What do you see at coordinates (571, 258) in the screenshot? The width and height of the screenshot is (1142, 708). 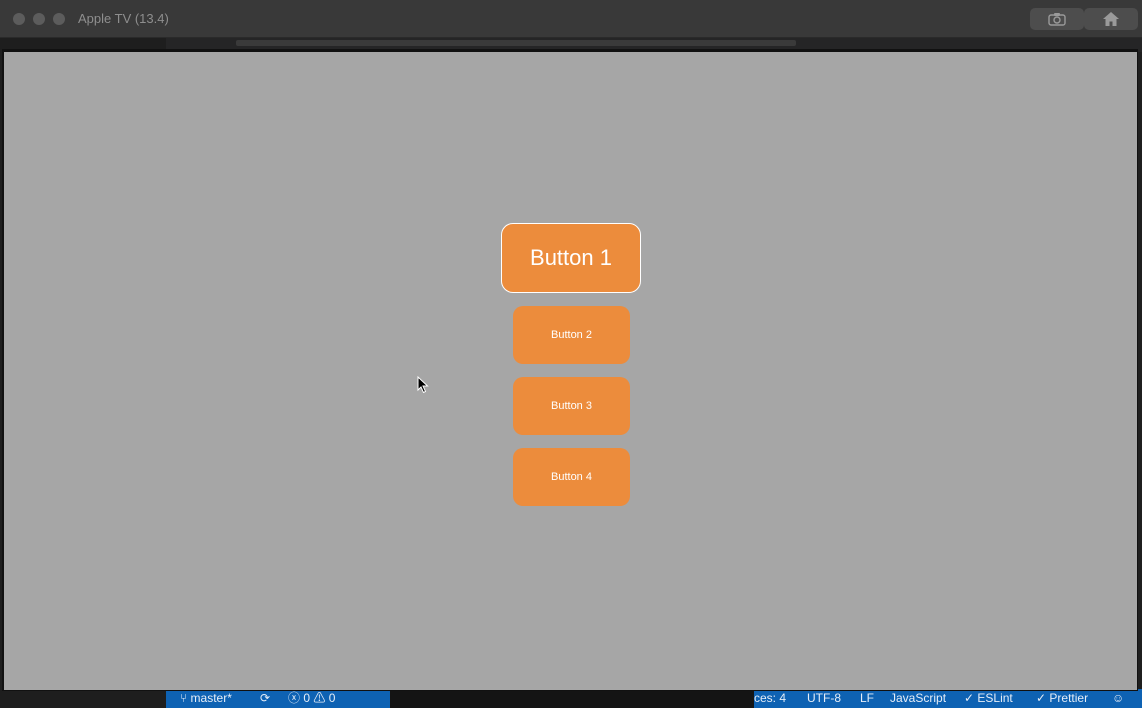 I see `button-1: Button 1` at bounding box center [571, 258].